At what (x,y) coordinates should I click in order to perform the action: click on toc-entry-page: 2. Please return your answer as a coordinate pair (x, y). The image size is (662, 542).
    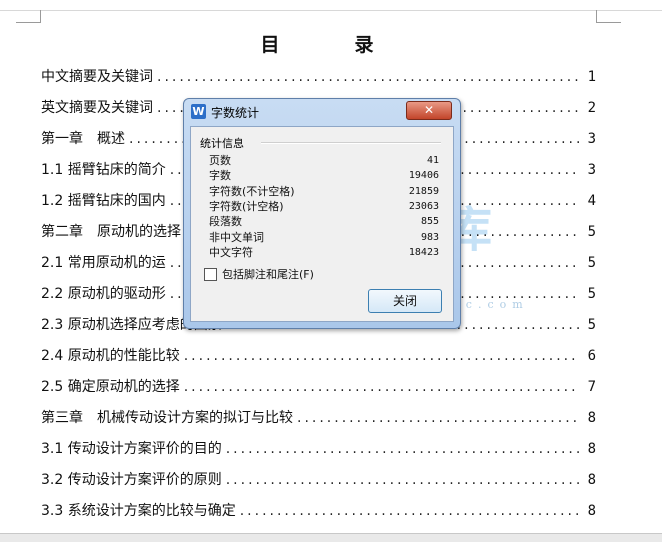
    Looking at the image, I should click on (591, 108).